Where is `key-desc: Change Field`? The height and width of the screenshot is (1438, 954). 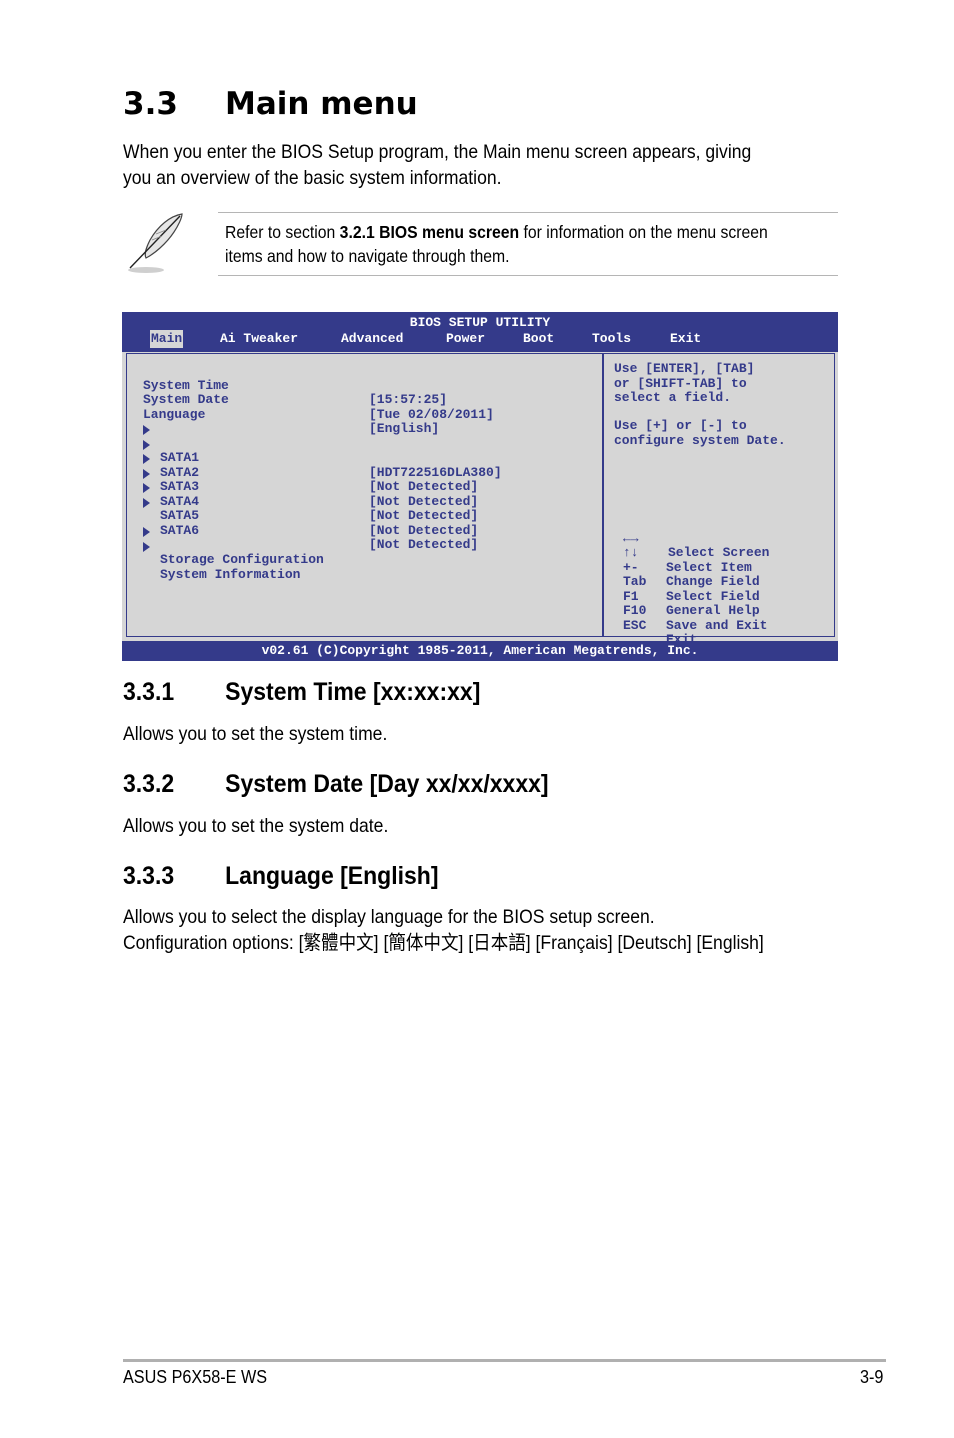 key-desc: Change Field is located at coordinates (713, 581).